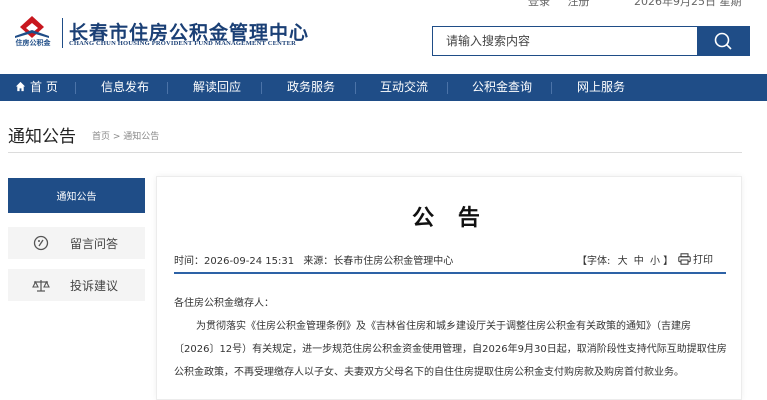 Image resolution: width=767 pixels, height=400 pixels. Describe the element at coordinates (20, 86) in the screenshot. I see `home-icon` at that location.